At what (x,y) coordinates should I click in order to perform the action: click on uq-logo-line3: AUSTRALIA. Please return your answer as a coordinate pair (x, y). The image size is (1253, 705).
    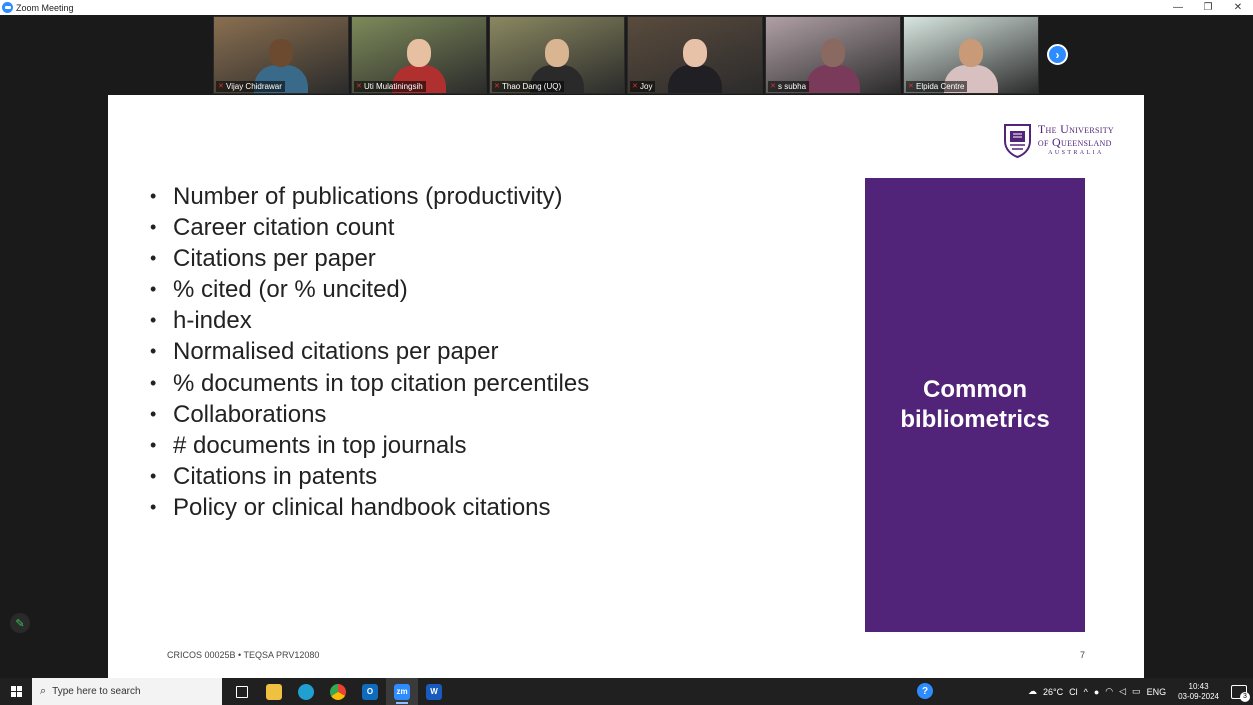
    Looking at the image, I should click on (1076, 153).